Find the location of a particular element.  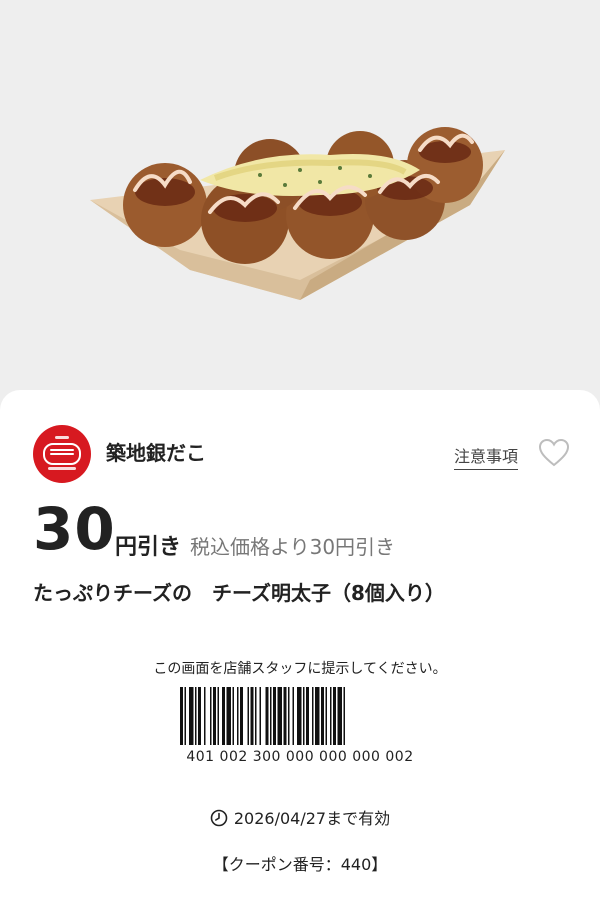

notes-link: 注意事項 is located at coordinates (486, 456).